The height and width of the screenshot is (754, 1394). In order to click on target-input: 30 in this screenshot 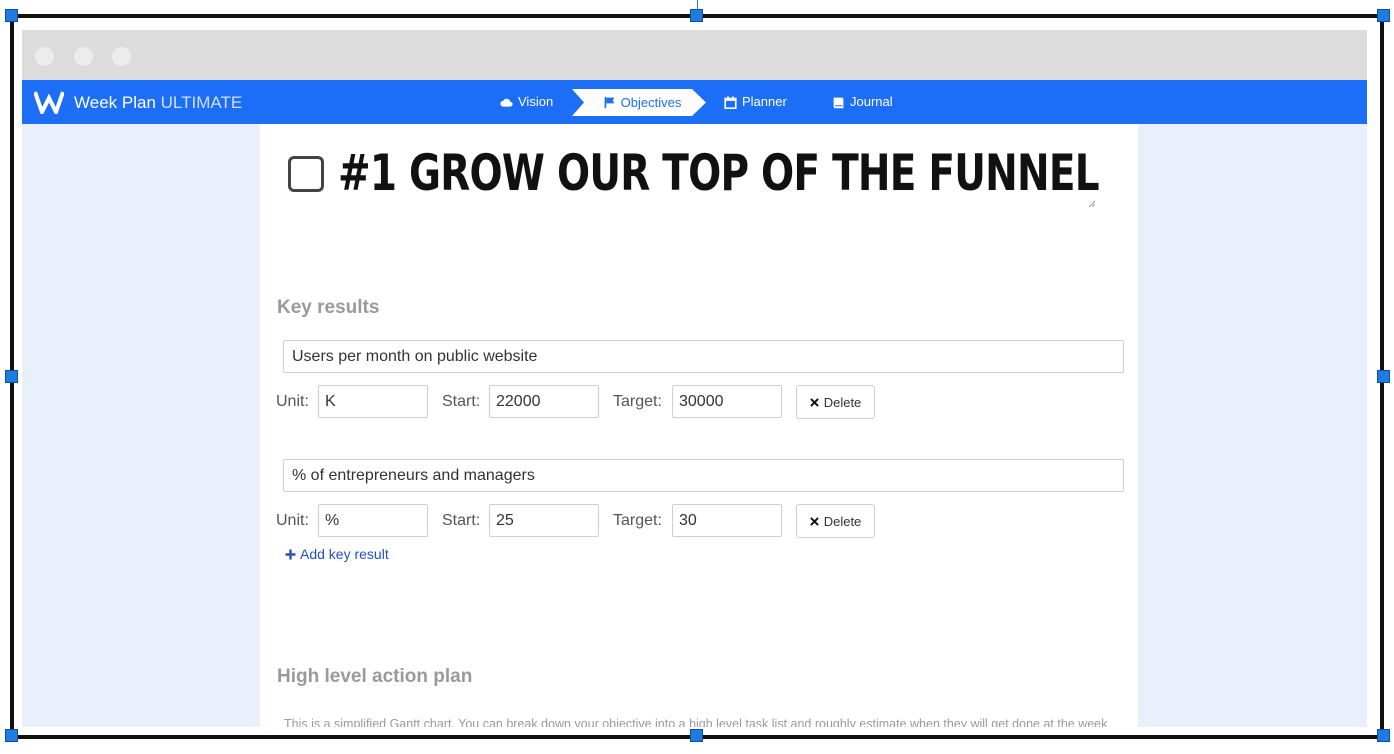, I will do `click(727, 520)`.